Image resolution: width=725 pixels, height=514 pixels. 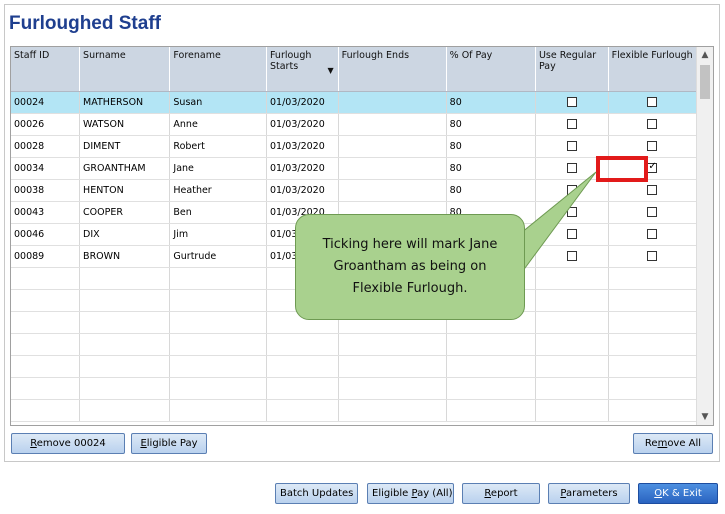 I want to click on forename-cell: Anne, so click(x=218, y=124).